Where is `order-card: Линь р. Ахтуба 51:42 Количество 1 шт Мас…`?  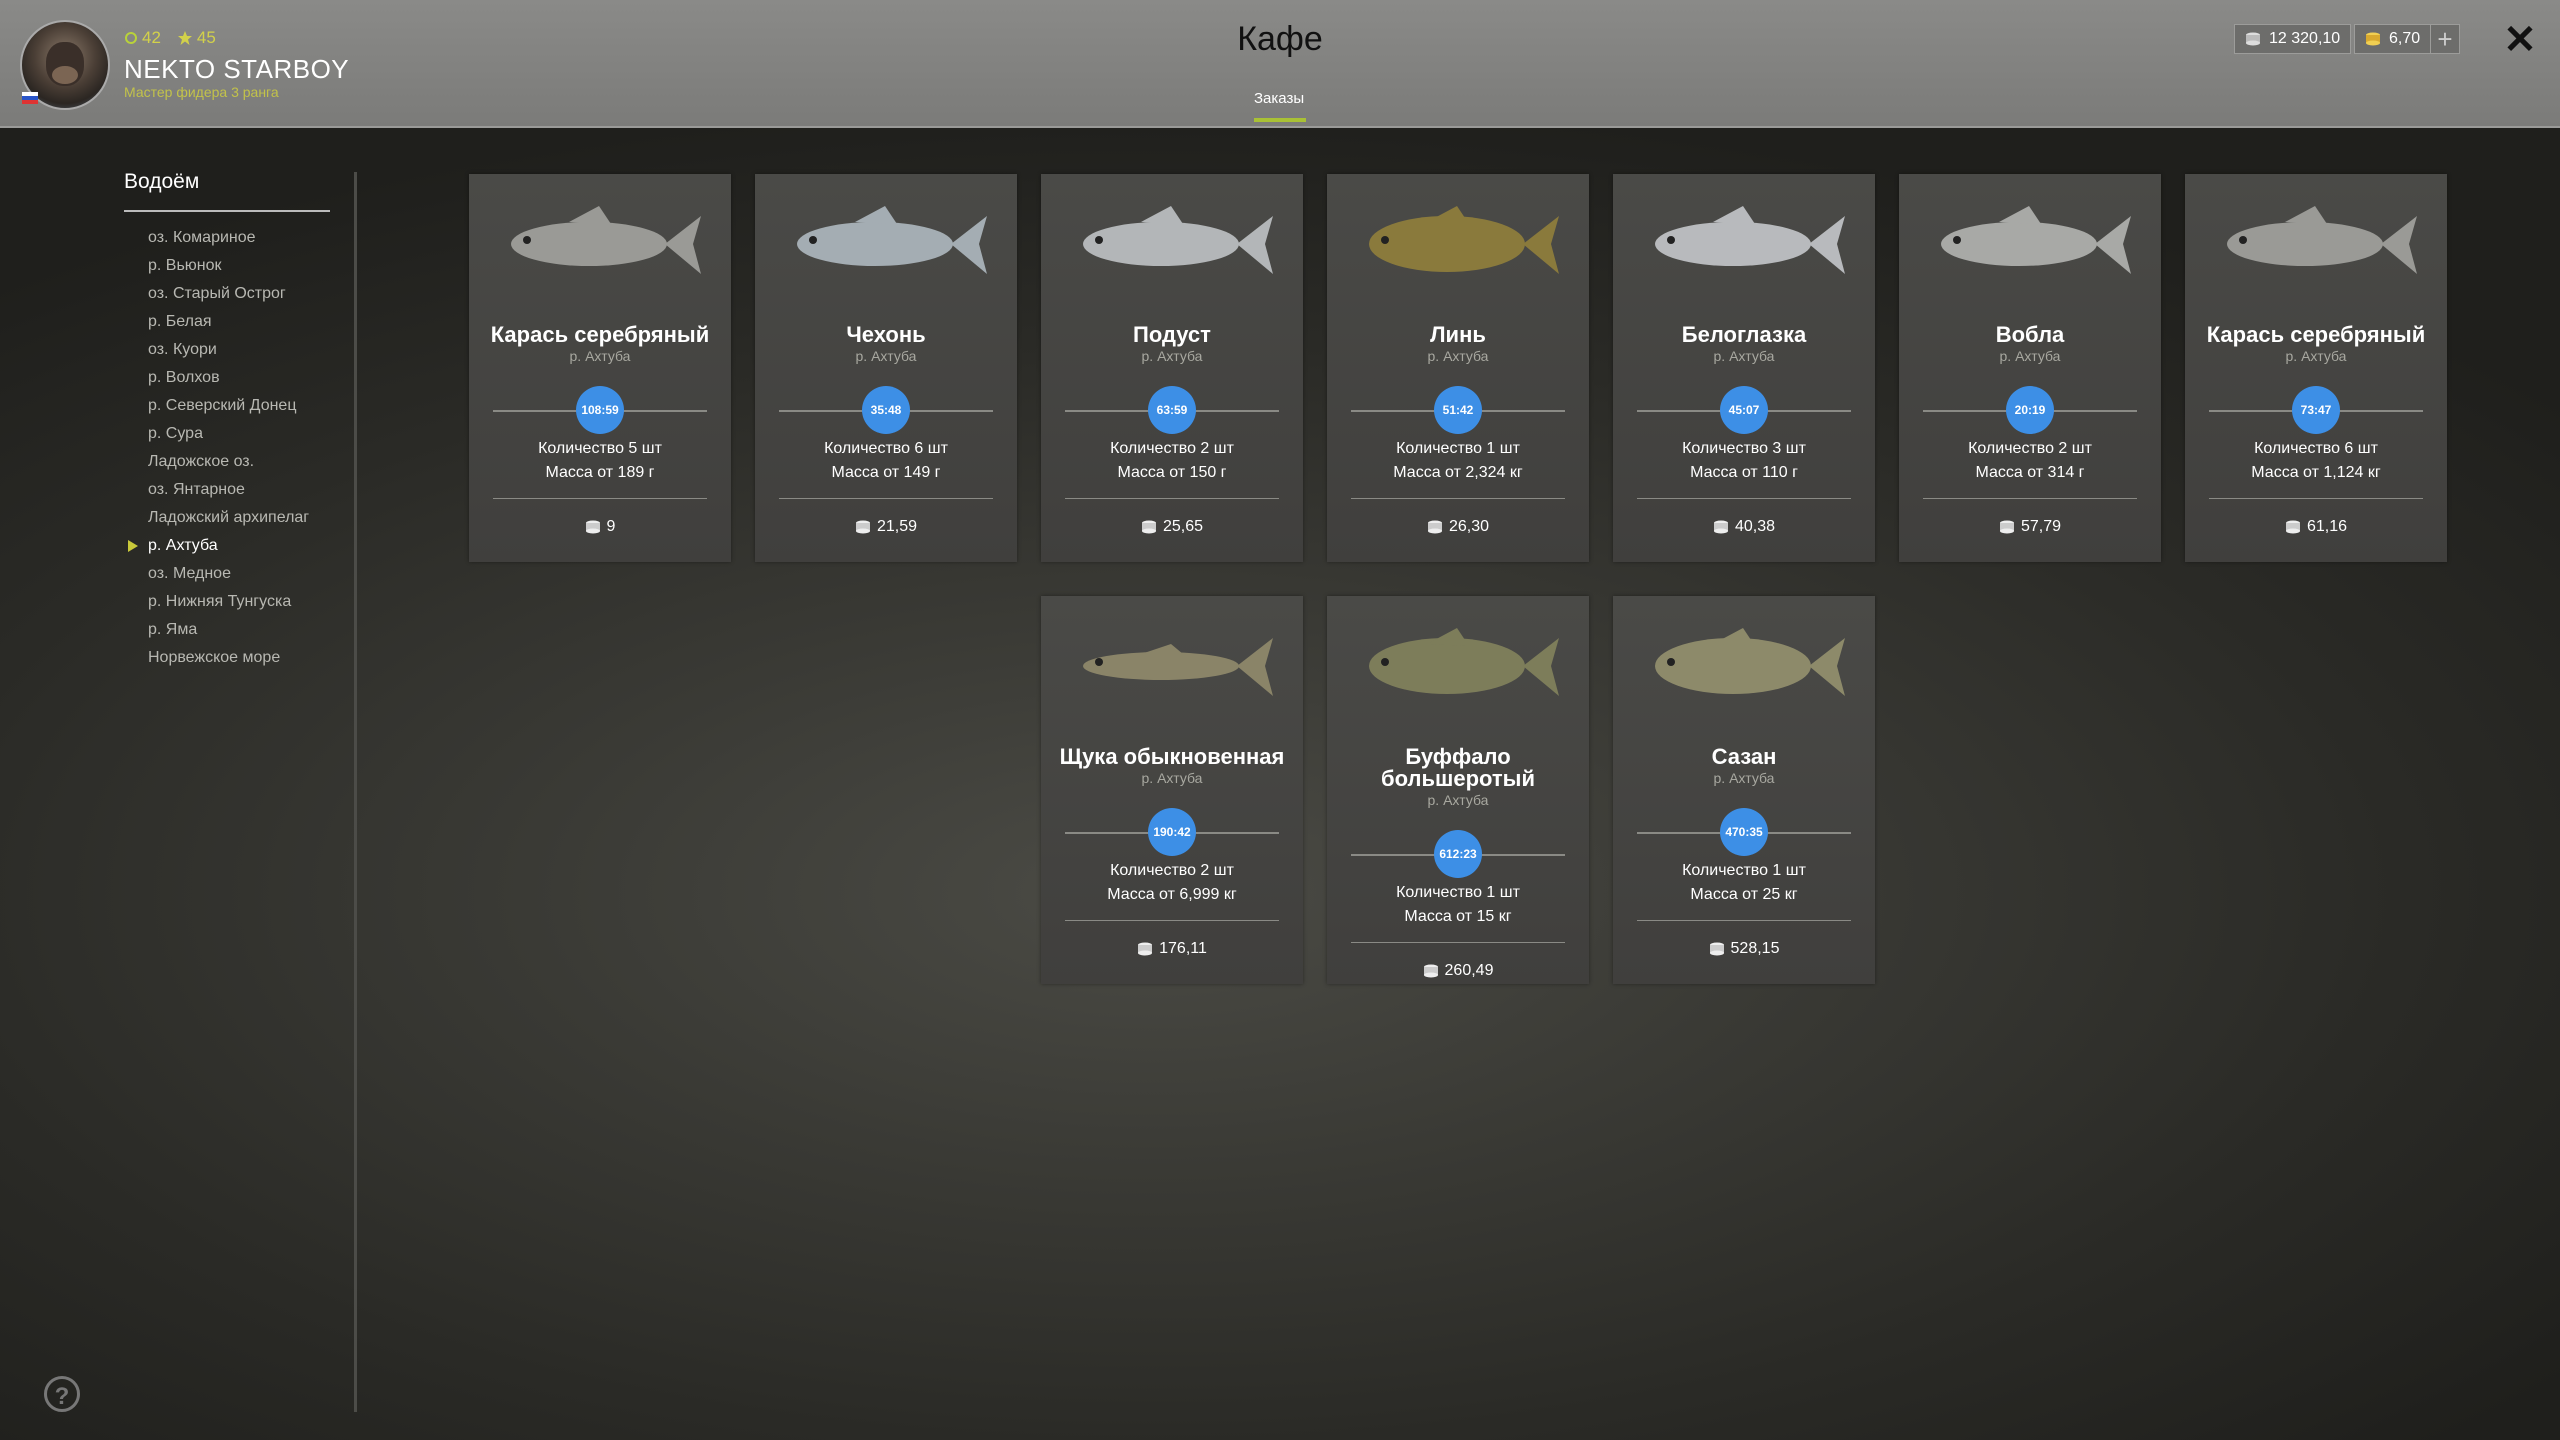 order-card: Линь р. Ахтуба 51:42 Количество 1 шт Мас… is located at coordinates (1458, 368).